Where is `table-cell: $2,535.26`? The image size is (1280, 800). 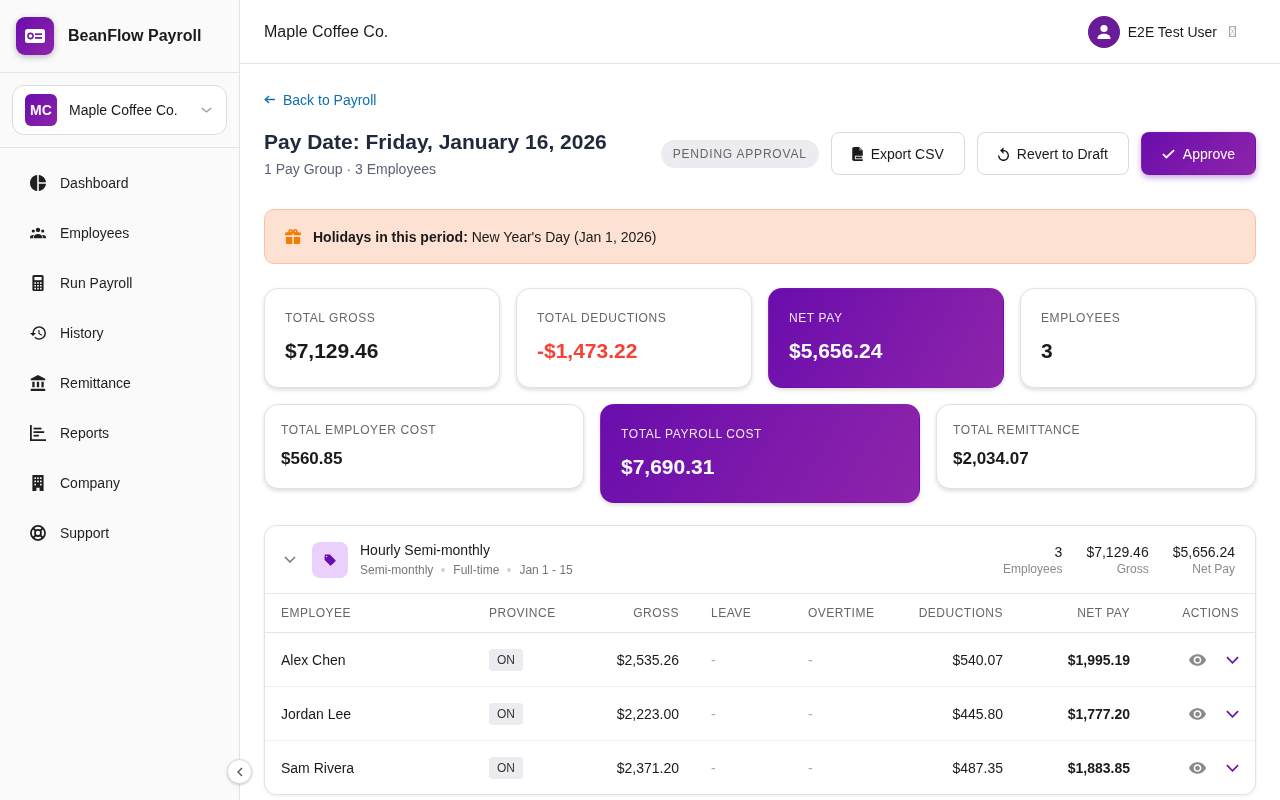 table-cell: $2,535.26 is located at coordinates (637, 659).